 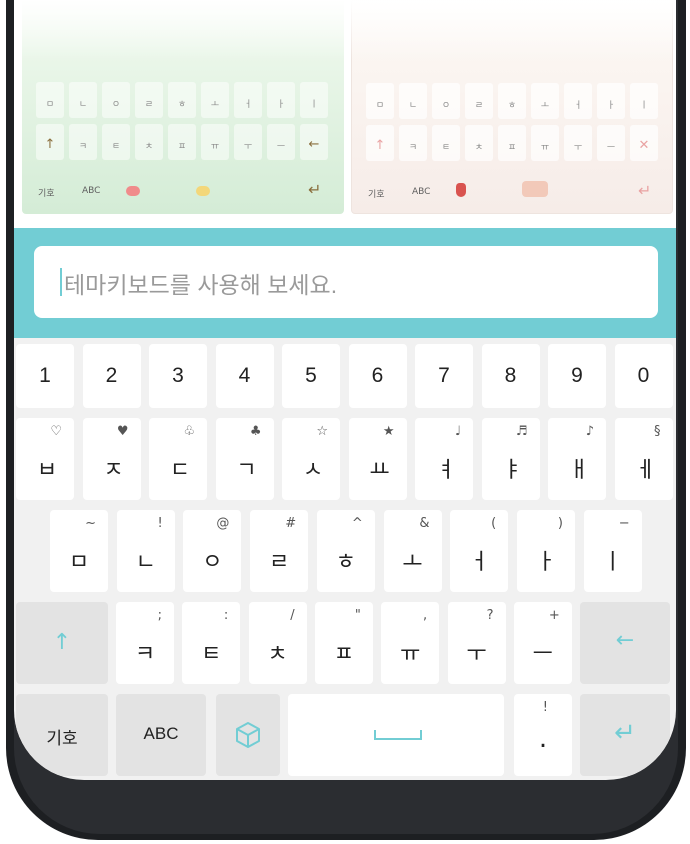 I want to click on key-row1: ☆ ㅅ, so click(x=311, y=459).